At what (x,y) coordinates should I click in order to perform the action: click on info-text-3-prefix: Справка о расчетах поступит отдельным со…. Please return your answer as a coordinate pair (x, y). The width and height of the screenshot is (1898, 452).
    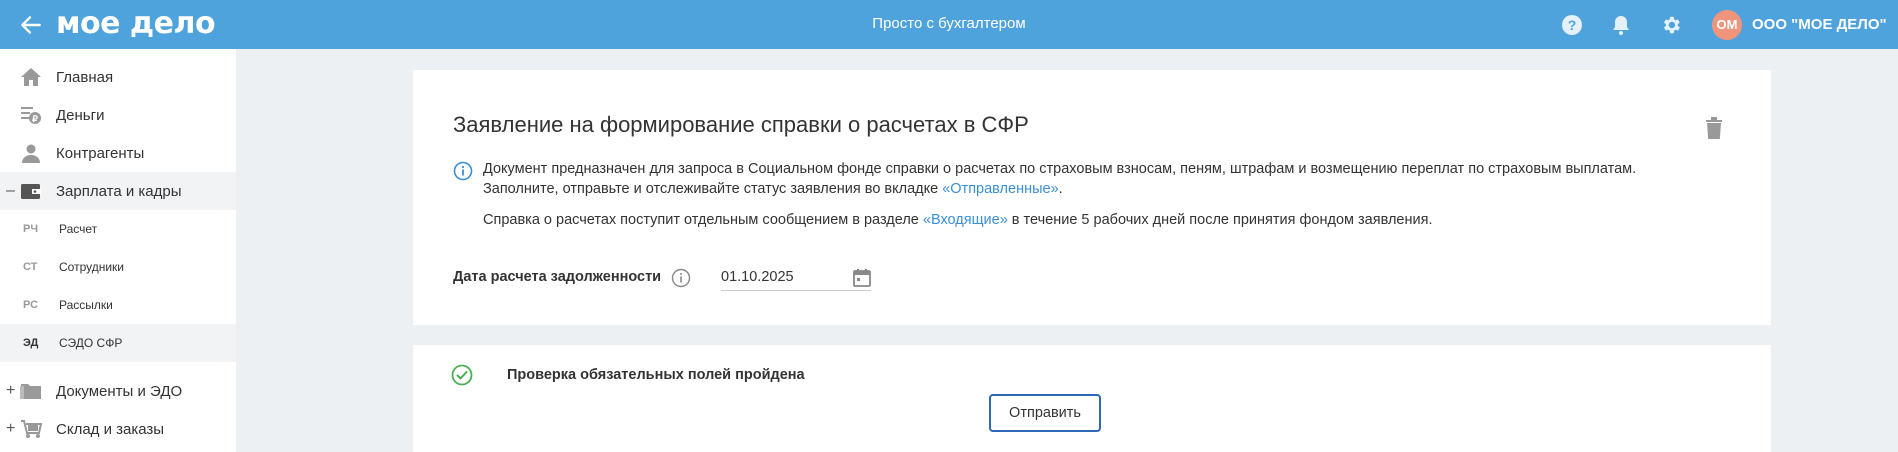
    Looking at the image, I should click on (703, 220).